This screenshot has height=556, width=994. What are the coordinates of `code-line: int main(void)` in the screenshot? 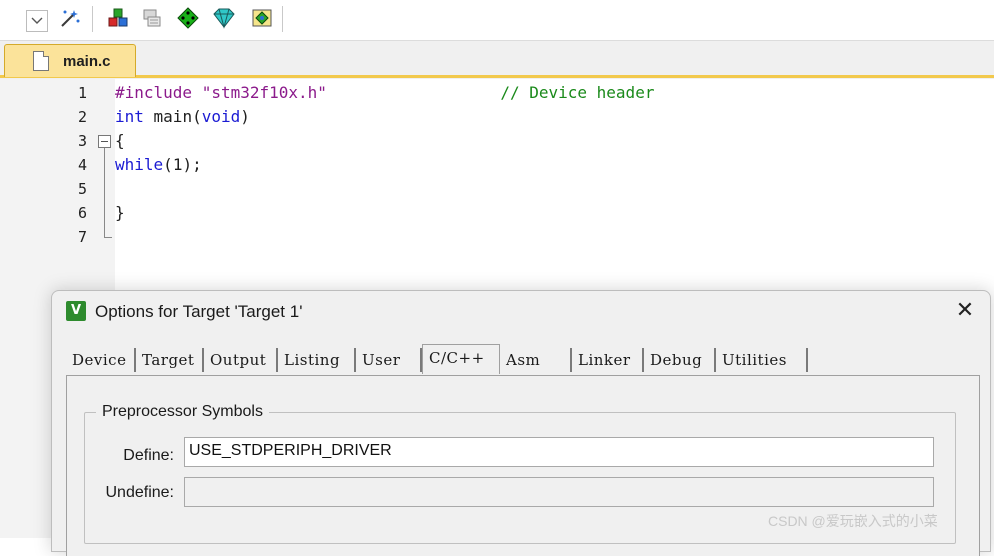 It's located at (182, 117).